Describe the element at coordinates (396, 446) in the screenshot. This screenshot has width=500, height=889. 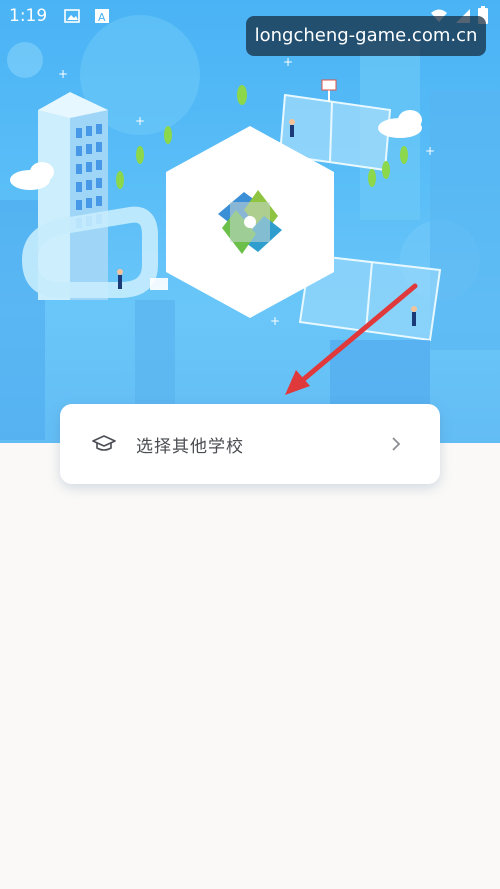
I see `chevron-right-icon` at that location.